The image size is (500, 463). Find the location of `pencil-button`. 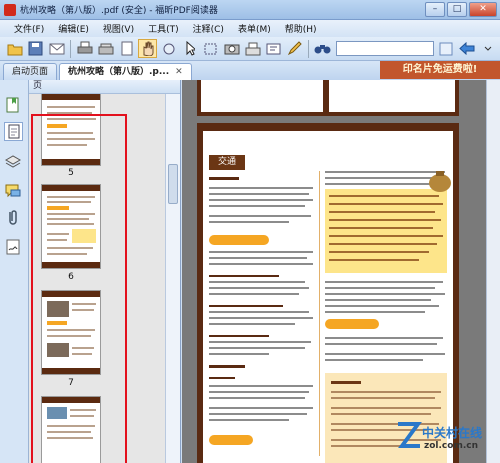

pencil-button is located at coordinates (294, 48).